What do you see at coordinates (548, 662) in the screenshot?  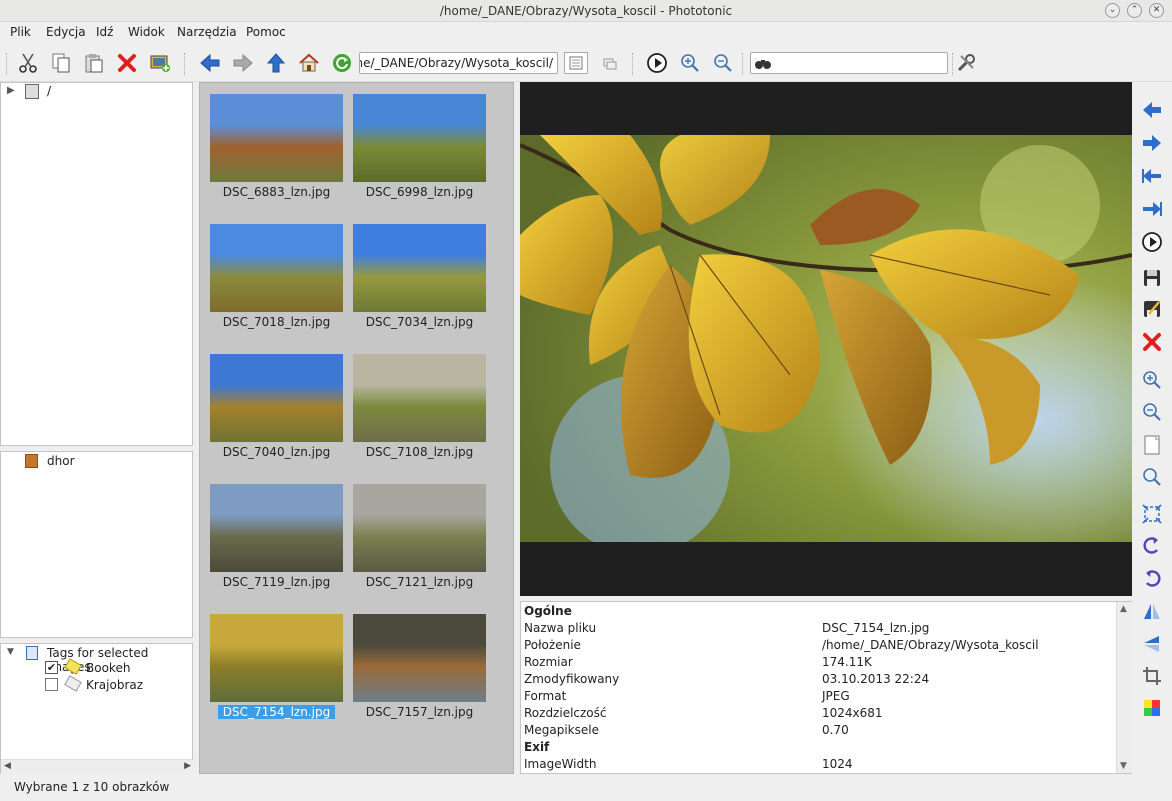 I see `info-label: Rozmiar` at bounding box center [548, 662].